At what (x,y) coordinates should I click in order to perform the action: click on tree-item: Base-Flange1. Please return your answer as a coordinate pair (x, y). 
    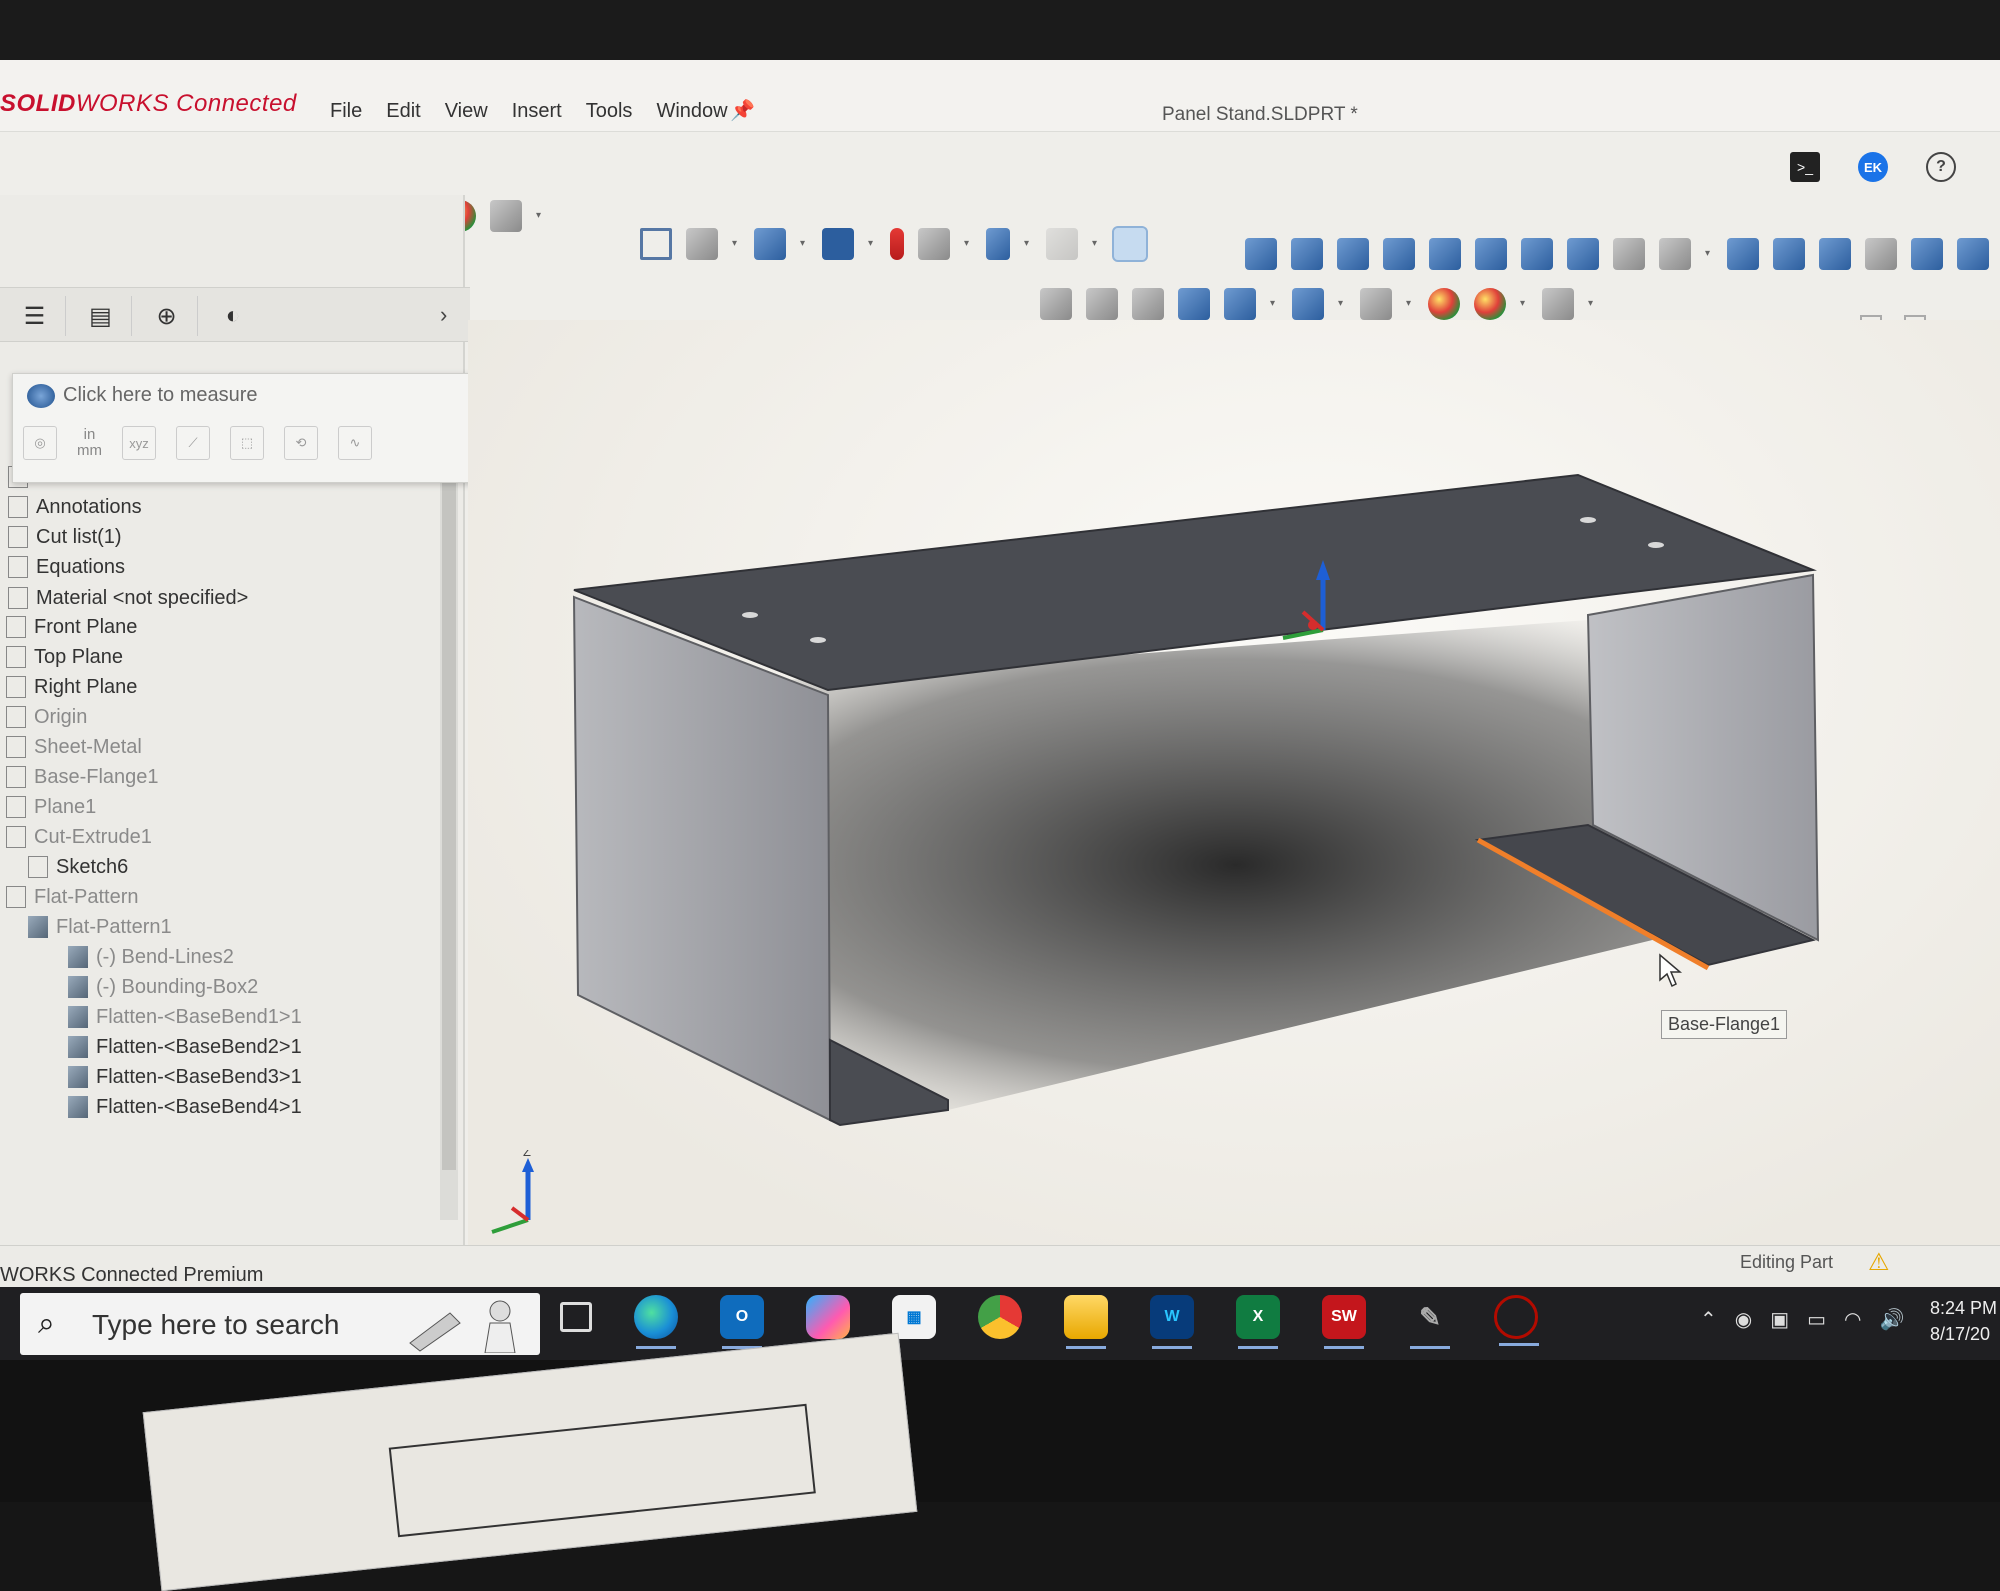
    Looking at the image, I should click on (82, 777).